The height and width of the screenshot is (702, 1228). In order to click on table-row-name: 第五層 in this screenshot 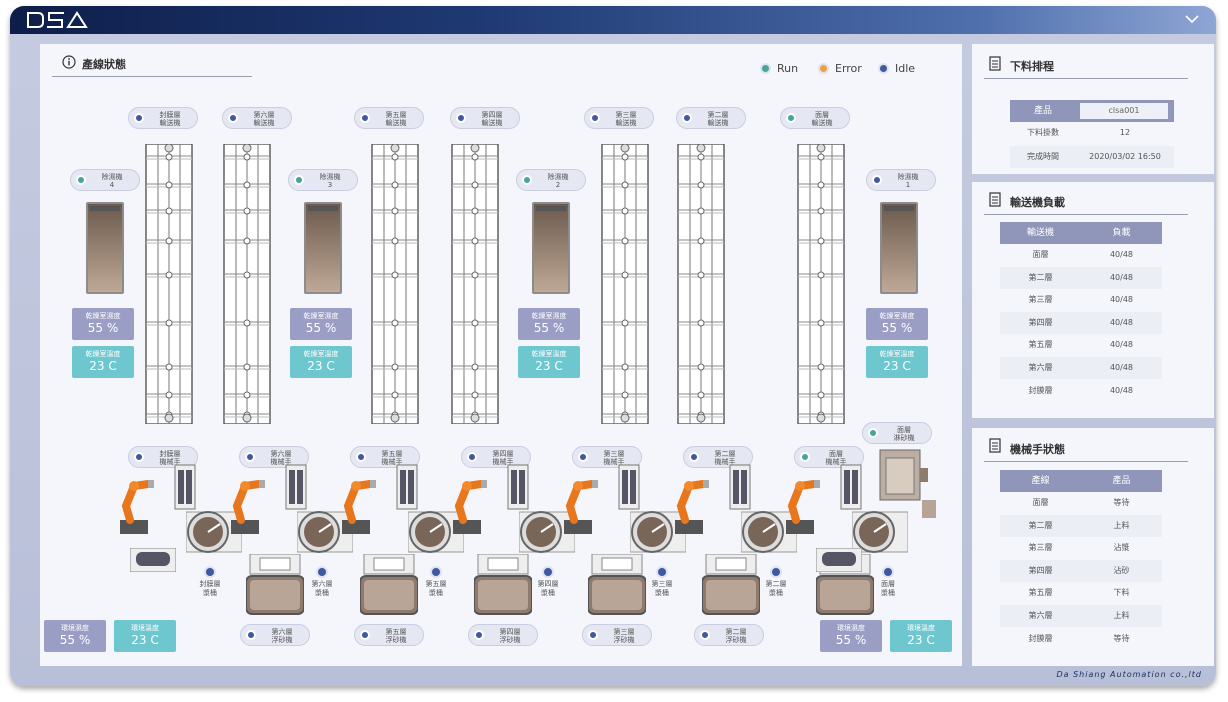, I will do `click(1040, 345)`.